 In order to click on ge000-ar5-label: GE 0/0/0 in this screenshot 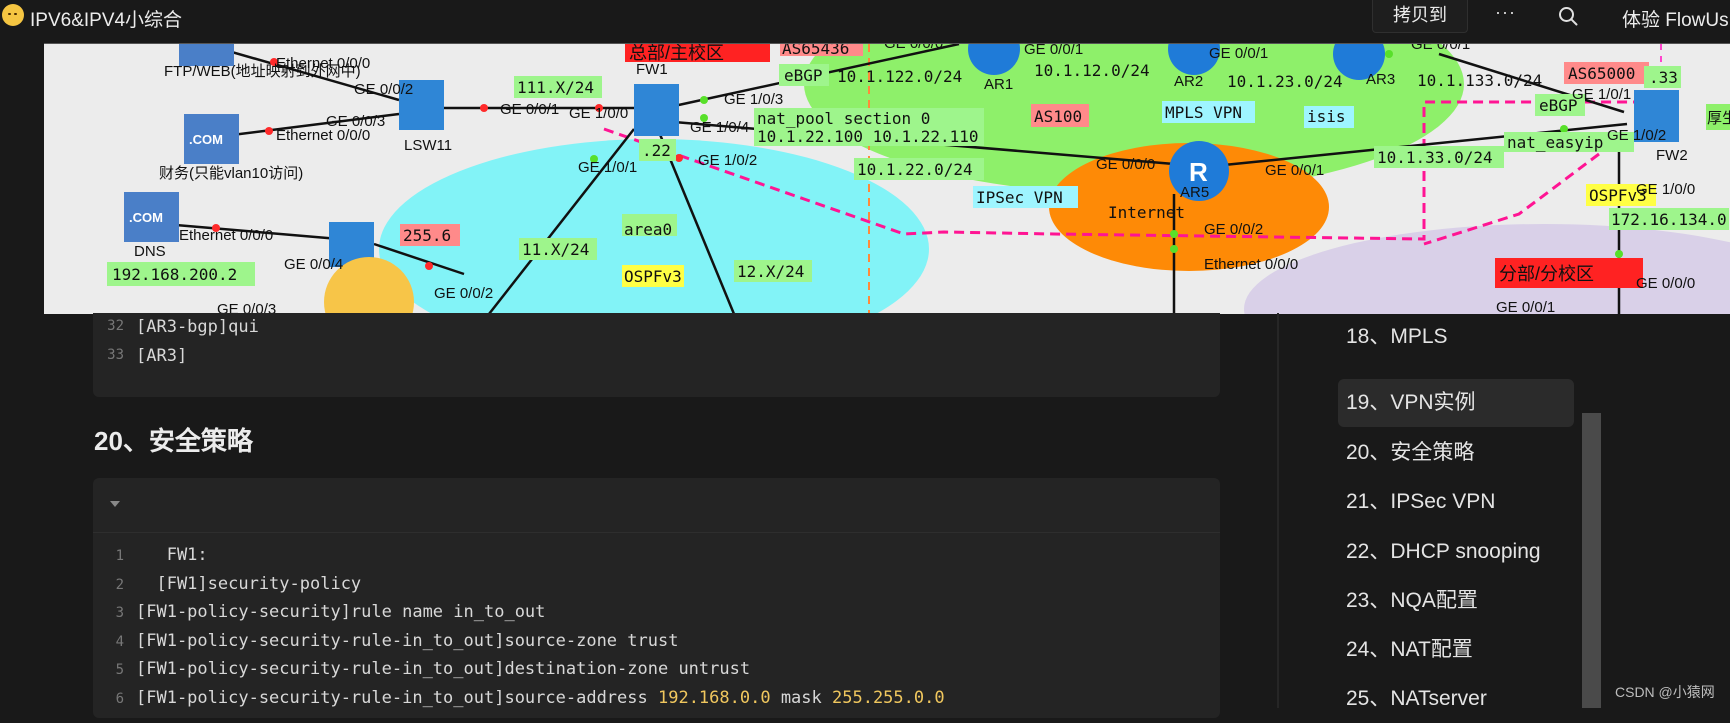, I will do `click(1125, 164)`.